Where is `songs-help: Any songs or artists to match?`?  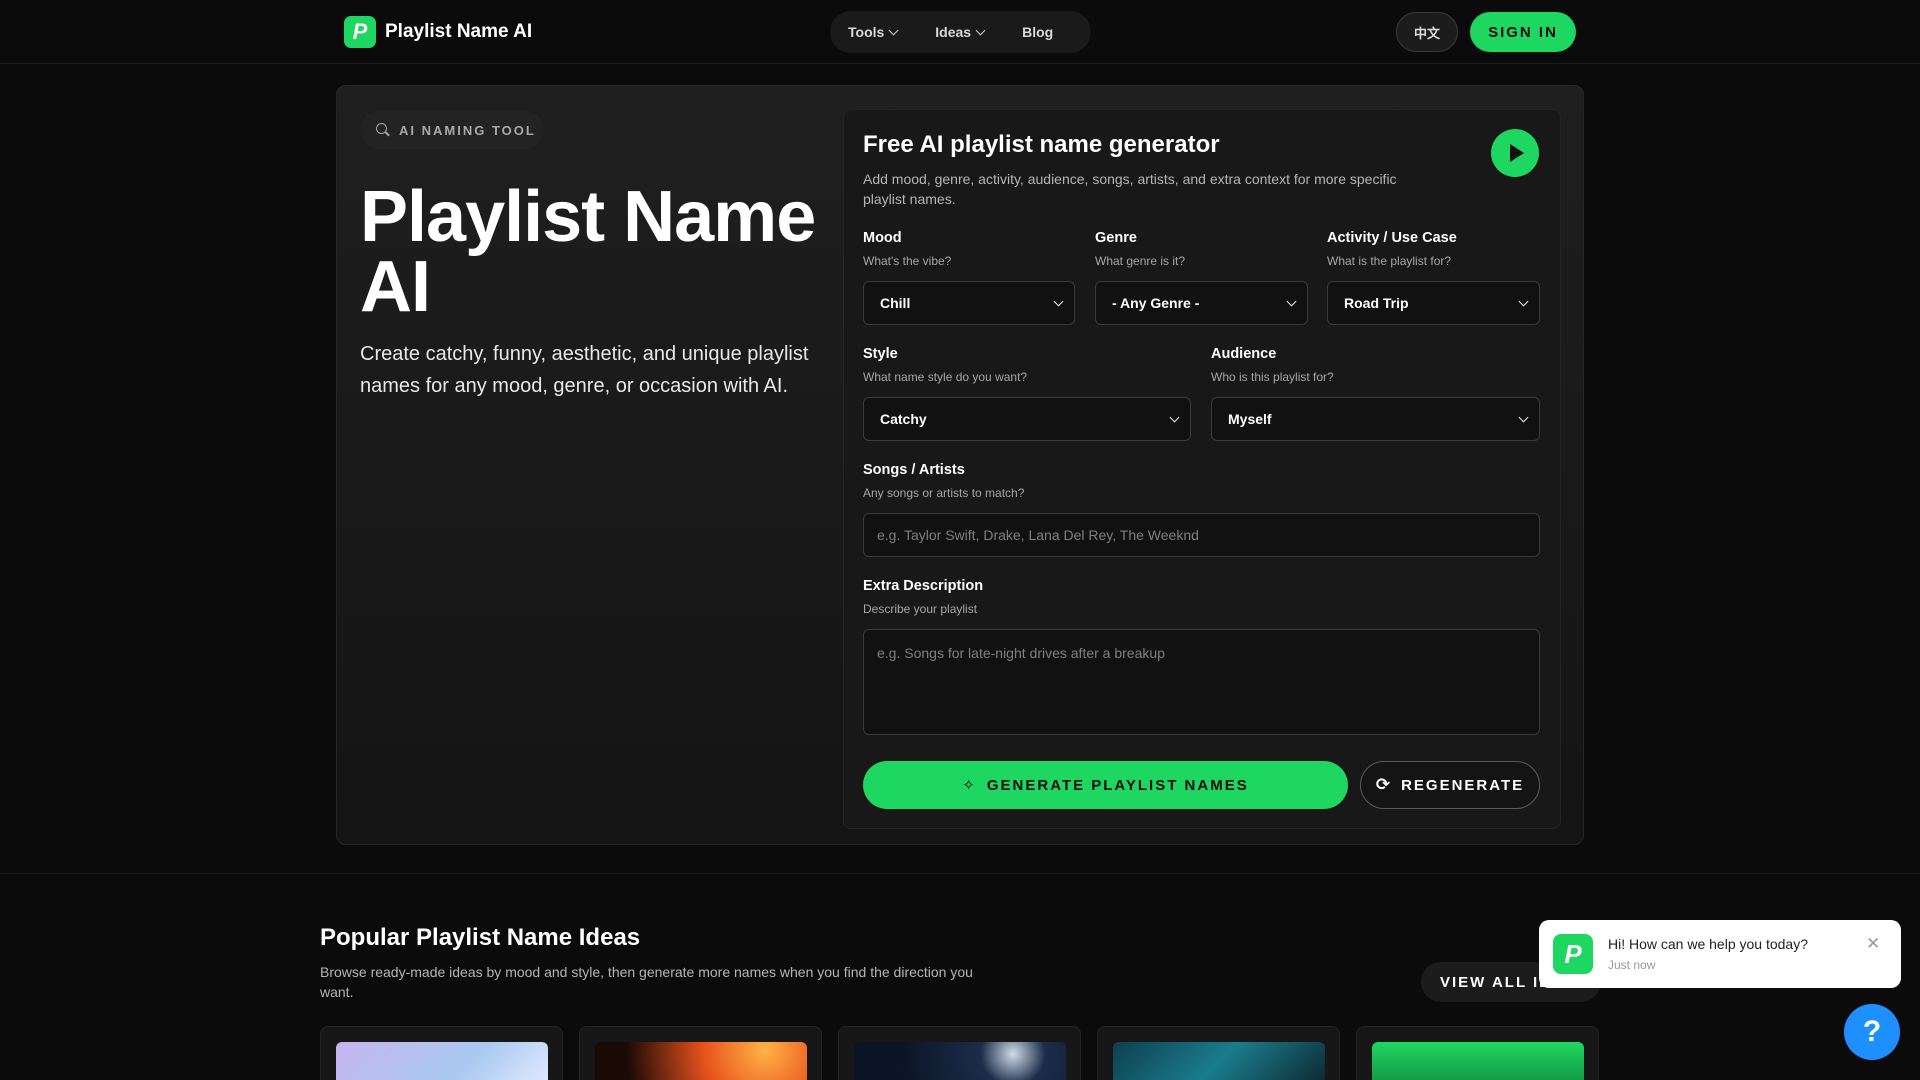 songs-help: Any songs or artists to match? is located at coordinates (944, 493).